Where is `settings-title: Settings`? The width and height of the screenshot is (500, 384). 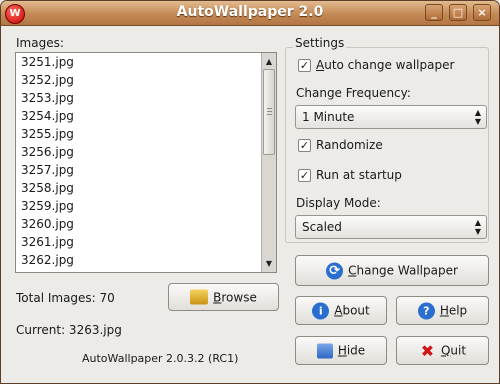 settings-title: Settings is located at coordinates (320, 43).